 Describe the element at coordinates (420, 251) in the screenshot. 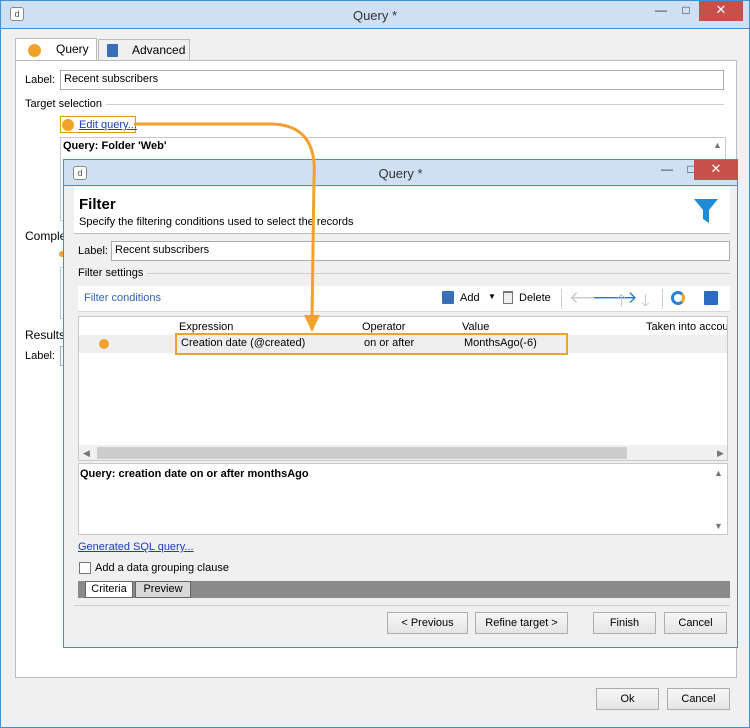

I see `filter-label-field: Recent subscribers` at that location.